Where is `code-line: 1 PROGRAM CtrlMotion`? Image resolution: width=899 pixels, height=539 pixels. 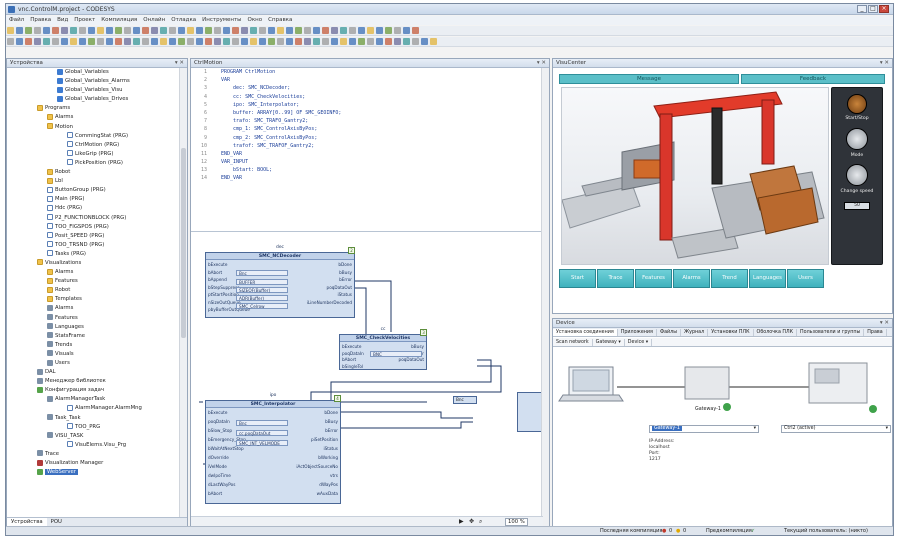 code-line: 1 PROGRAM CtrlMotion is located at coordinates (366, 72).